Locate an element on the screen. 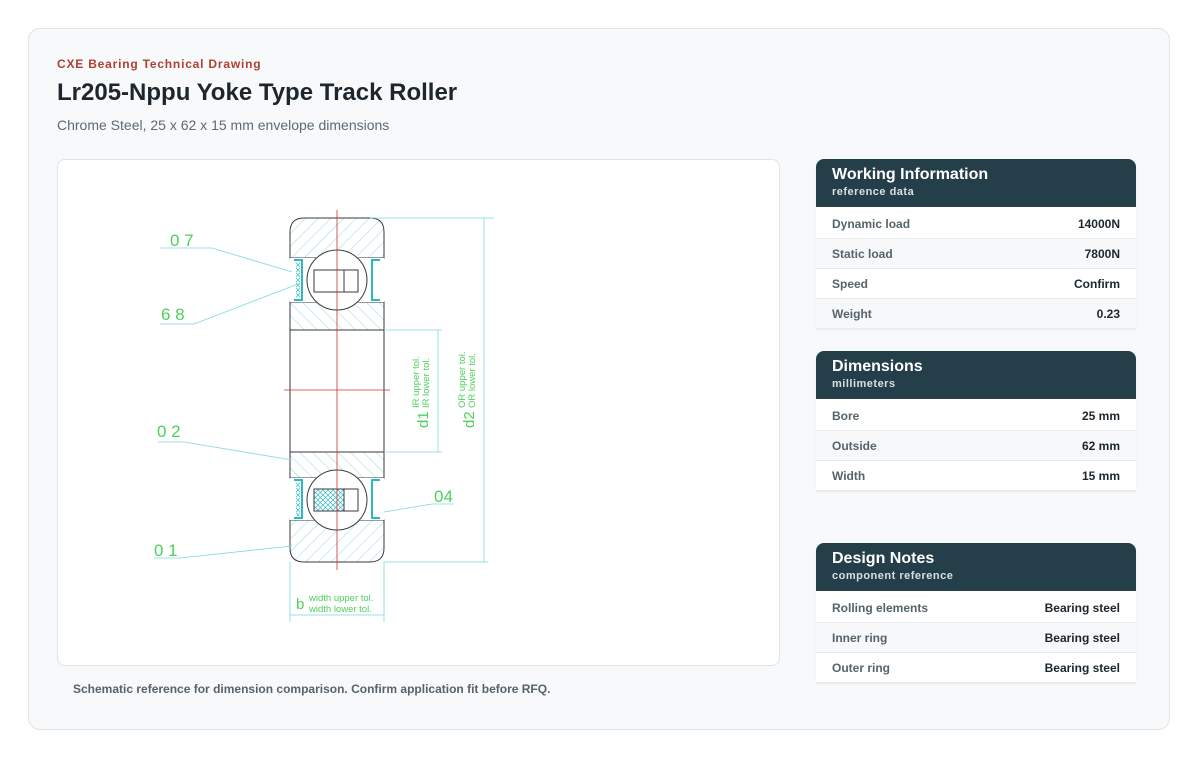 This screenshot has height=760, width=1200. d2-dimension-label: d2 OR upper tol. OR lower tol. is located at coordinates (467, 390).